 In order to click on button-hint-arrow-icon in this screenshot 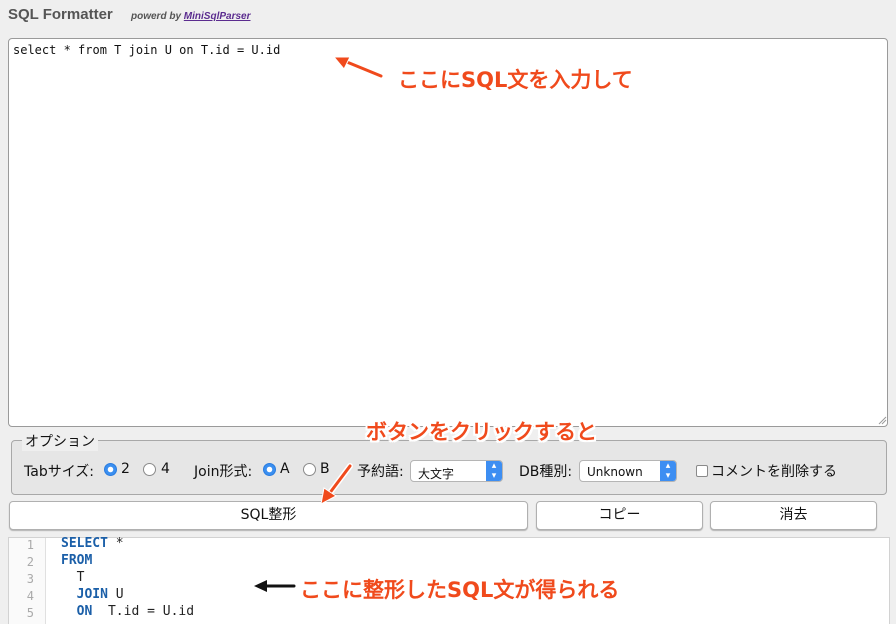, I will do `click(336, 484)`.